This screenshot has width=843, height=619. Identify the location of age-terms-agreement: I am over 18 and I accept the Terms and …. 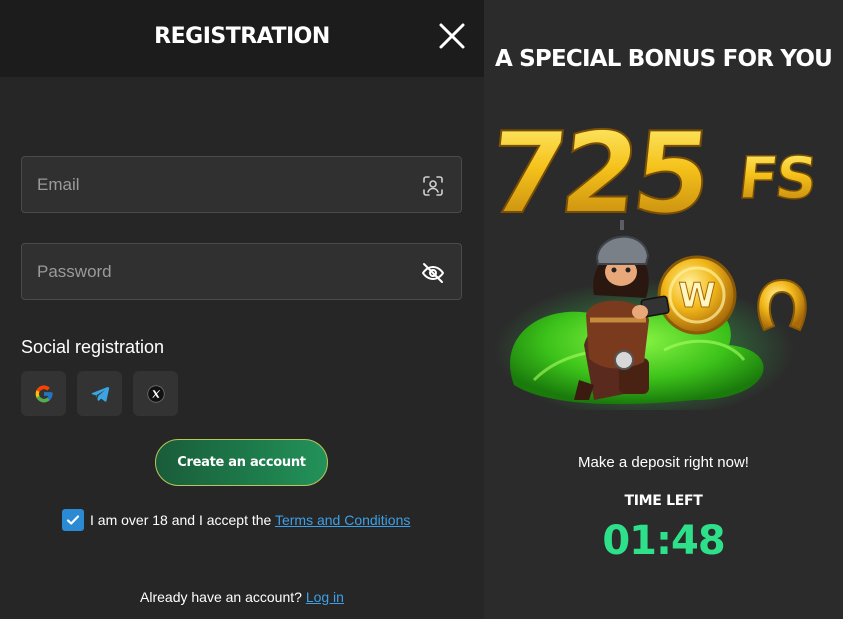
(236, 520).